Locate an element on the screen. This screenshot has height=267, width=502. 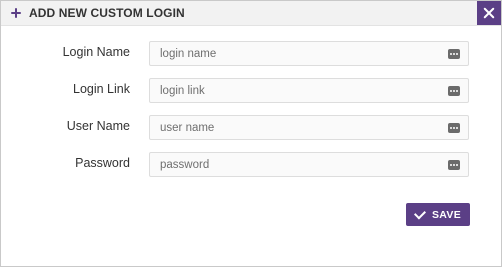
save-button: SAVE is located at coordinates (438, 214).